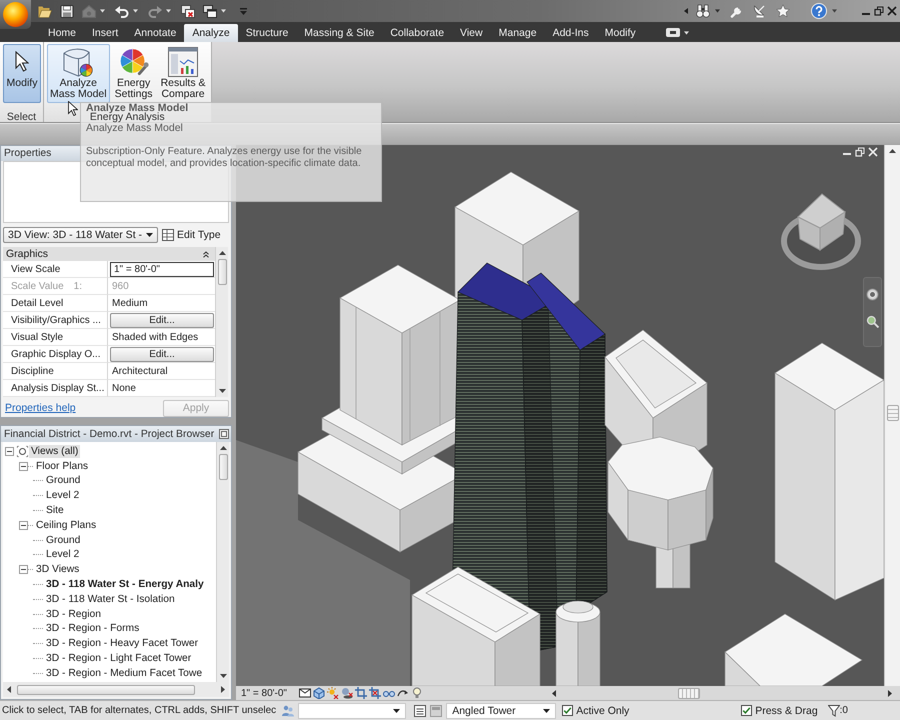 Image resolution: width=900 pixels, height=720 pixels. I want to click on lightbulb-icon, so click(416, 693).